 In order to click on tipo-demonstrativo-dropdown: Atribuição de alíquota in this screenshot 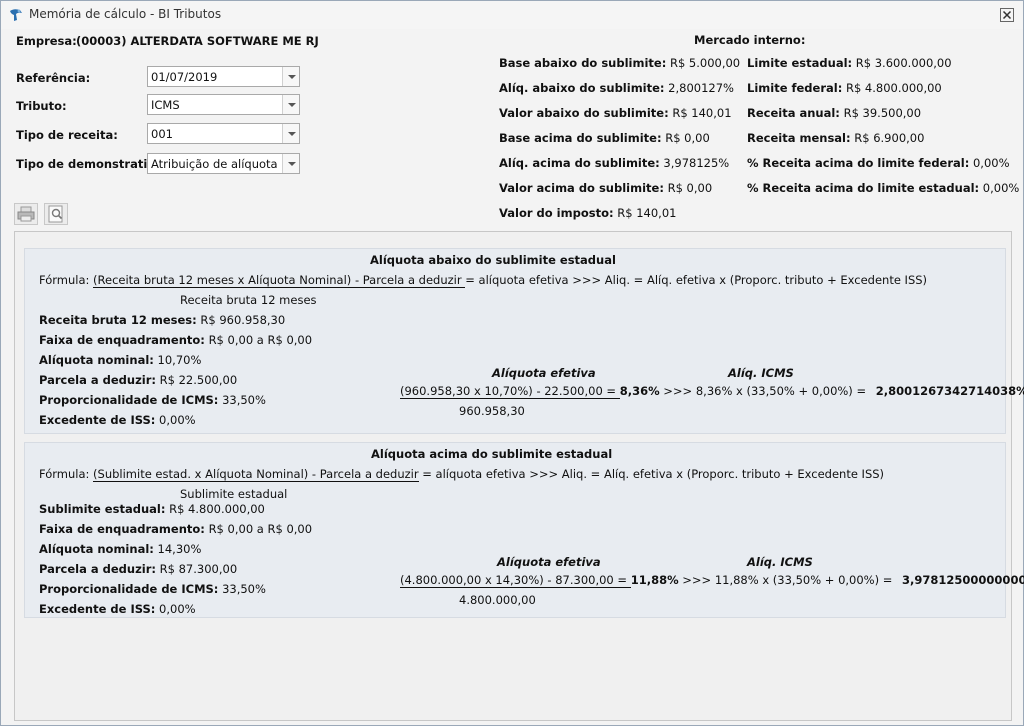, I will do `click(223, 163)`.